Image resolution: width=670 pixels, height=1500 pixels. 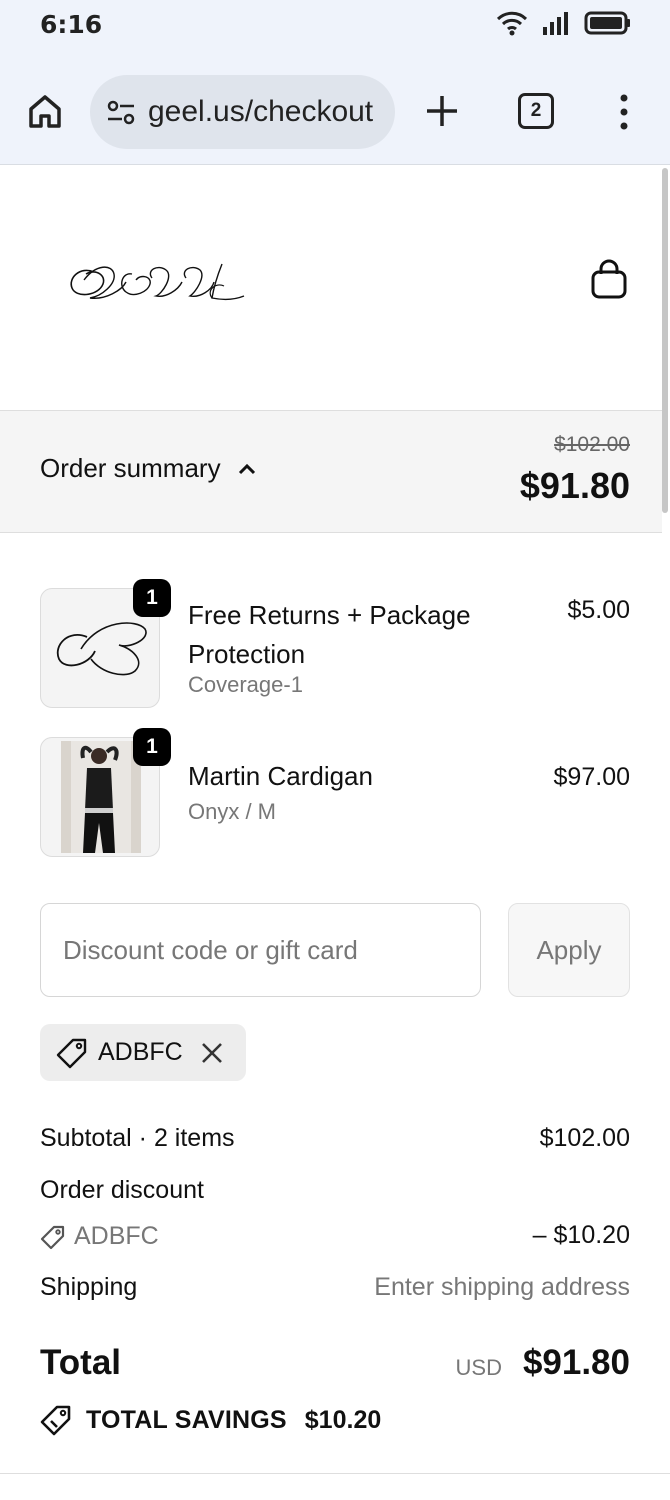 What do you see at coordinates (607, 23) in the screenshot?
I see `battery-icon` at bounding box center [607, 23].